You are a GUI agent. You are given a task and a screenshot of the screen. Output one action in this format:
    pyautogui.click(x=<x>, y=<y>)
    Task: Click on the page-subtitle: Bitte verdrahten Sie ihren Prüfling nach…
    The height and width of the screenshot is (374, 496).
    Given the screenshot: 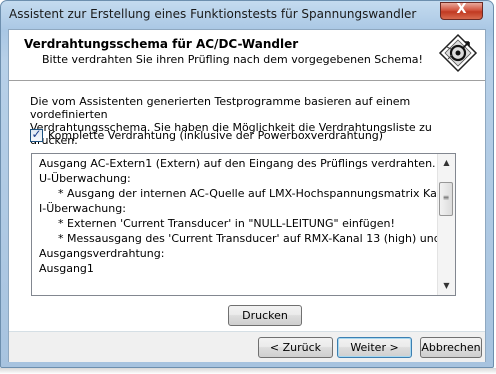 What is the action you would take?
    pyautogui.click(x=232, y=59)
    